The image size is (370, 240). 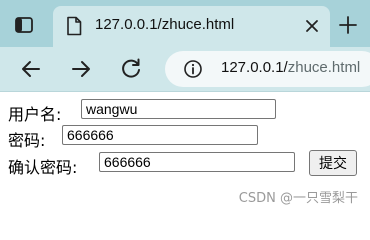 I want to click on confirm-password-input, so click(x=197, y=162).